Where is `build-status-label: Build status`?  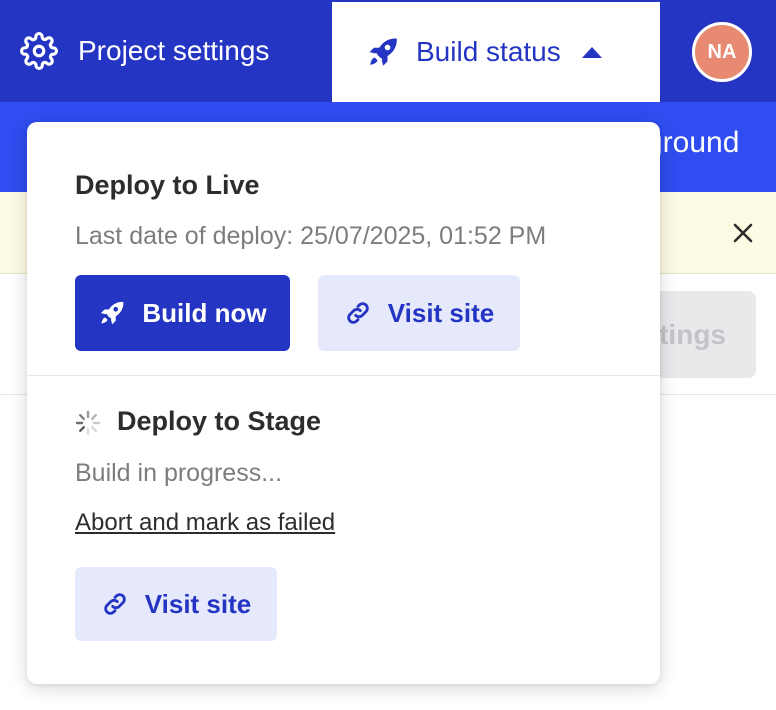 build-status-label: Build status is located at coordinates (488, 51).